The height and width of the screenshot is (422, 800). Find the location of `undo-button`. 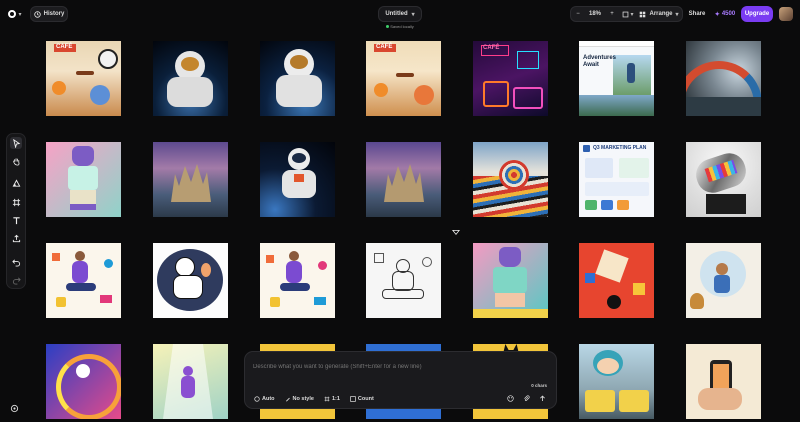

undo-button is located at coordinates (16, 262).